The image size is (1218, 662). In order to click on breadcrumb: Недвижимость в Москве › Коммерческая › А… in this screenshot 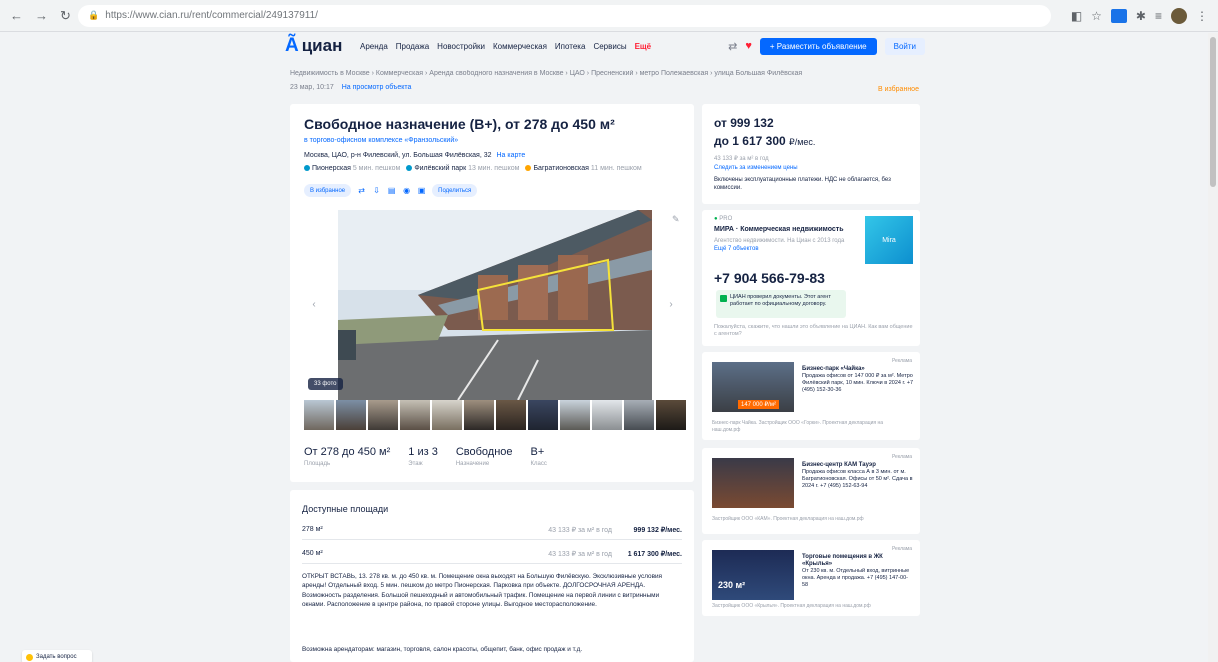, I will do `click(600, 73)`.